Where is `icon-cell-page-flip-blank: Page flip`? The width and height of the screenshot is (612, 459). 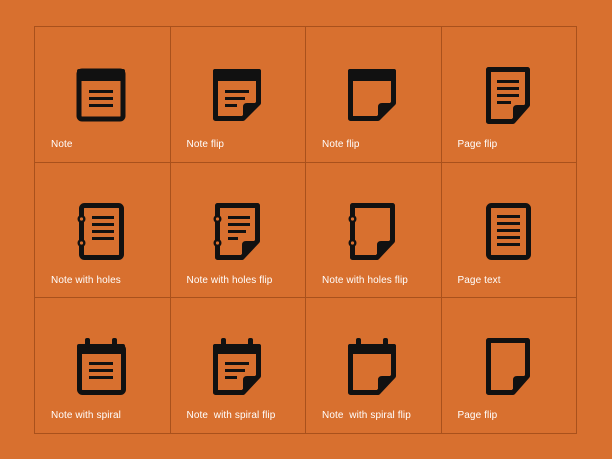 icon-cell-page-flip-blank: Page flip is located at coordinates (509, 366).